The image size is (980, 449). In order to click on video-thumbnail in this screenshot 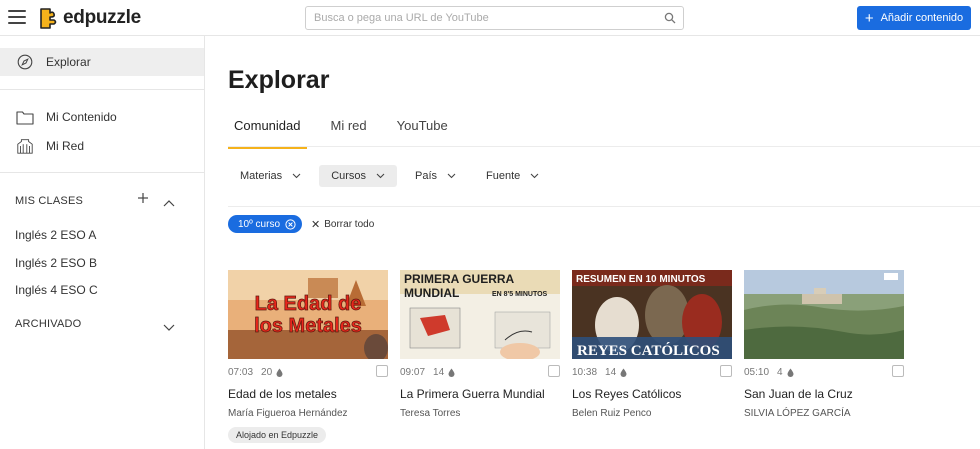, I will do `click(824, 314)`.